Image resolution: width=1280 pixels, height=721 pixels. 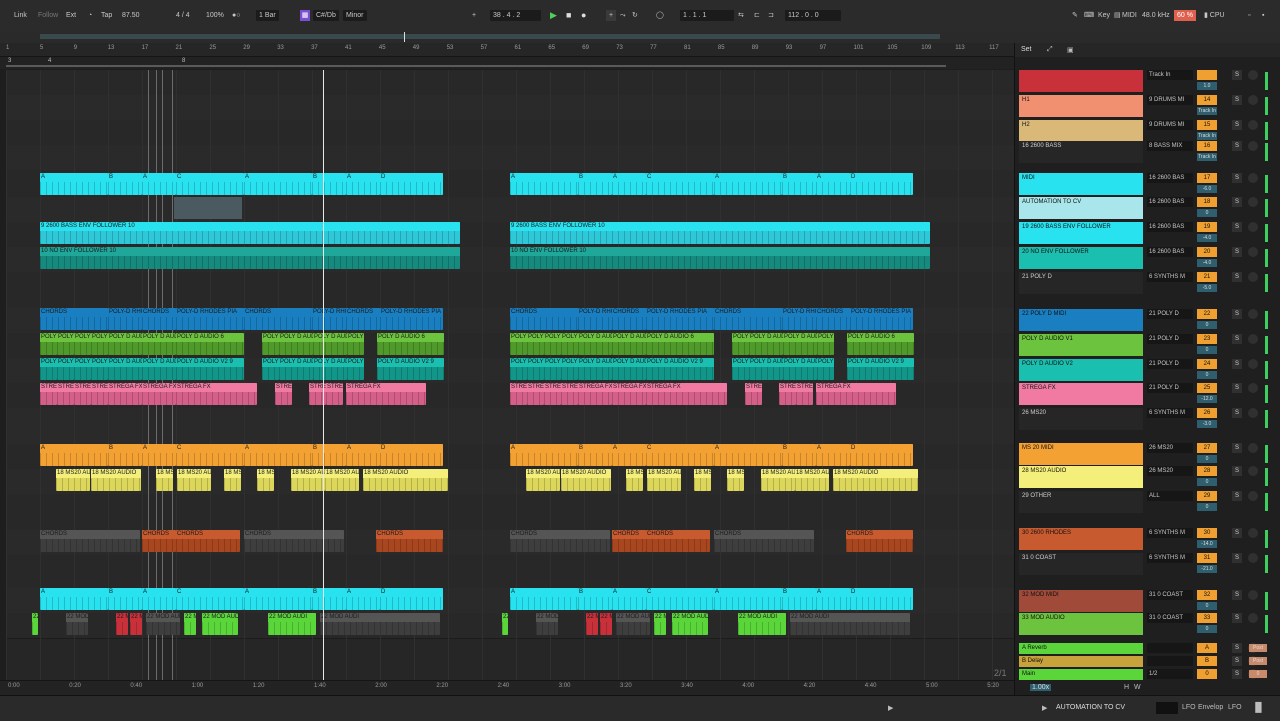 I want to click on locator-lane: 3 4 8, so click(x=507, y=63).